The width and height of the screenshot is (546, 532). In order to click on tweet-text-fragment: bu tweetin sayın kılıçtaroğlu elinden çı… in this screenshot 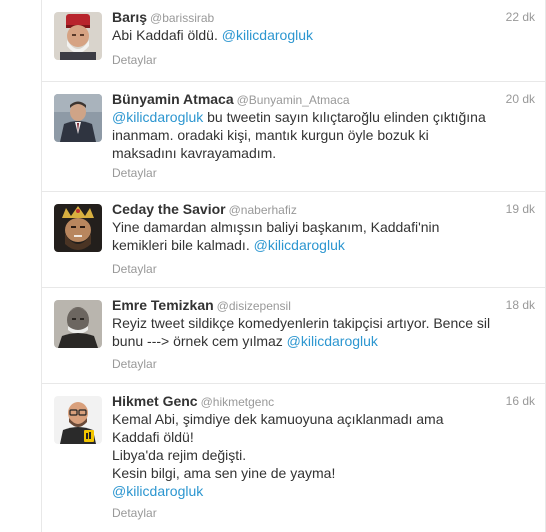, I will do `click(344, 117)`.